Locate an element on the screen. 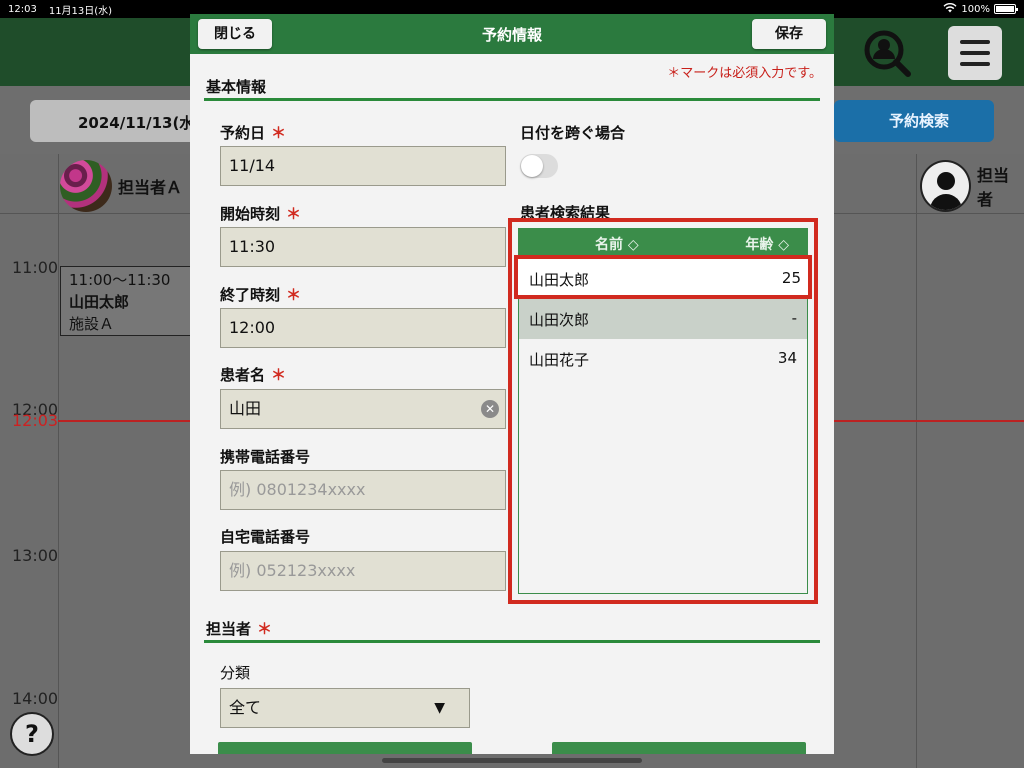 Image resolution: width=1024 pixels, height=768 pixels. start-time-label: 開始時刻＊ is located at coordinates (261, 214).